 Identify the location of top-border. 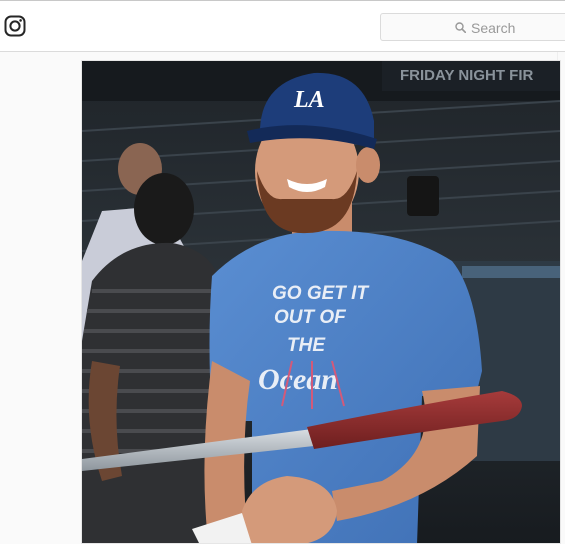
(282, 0).